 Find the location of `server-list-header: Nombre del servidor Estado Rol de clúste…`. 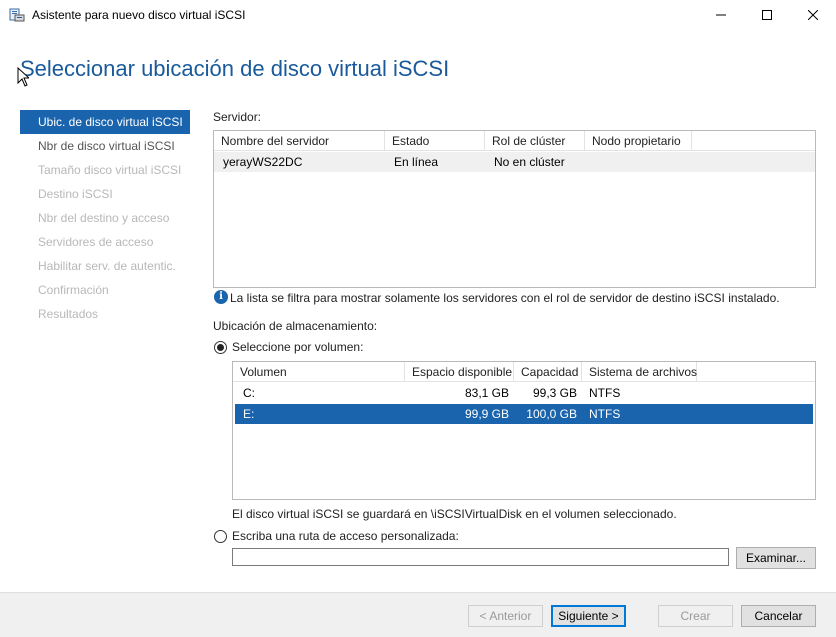

server-list-header: Nombre del servidor Estado Rol de clúste… is located at coordinates (514, 141).